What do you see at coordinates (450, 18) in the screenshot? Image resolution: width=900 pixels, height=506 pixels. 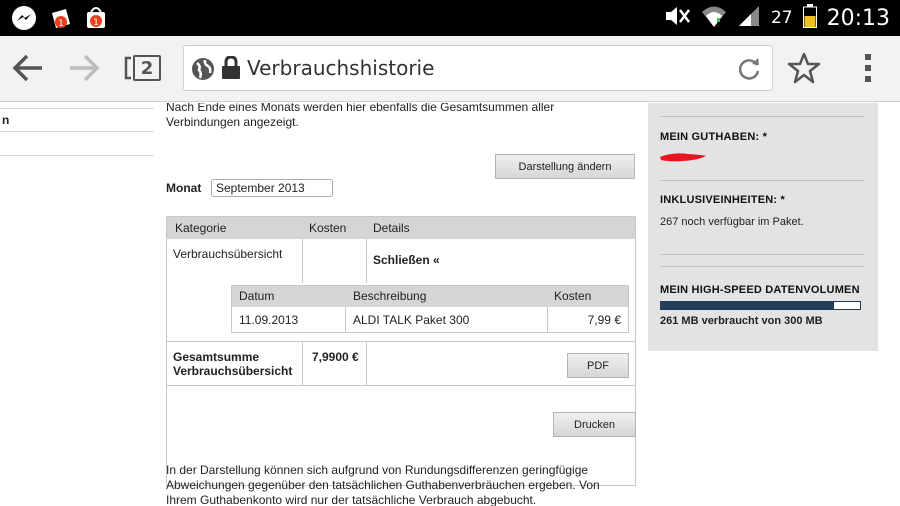 I see `status-bar: 1 1 27 20:13` at bounding box center [450, 18].